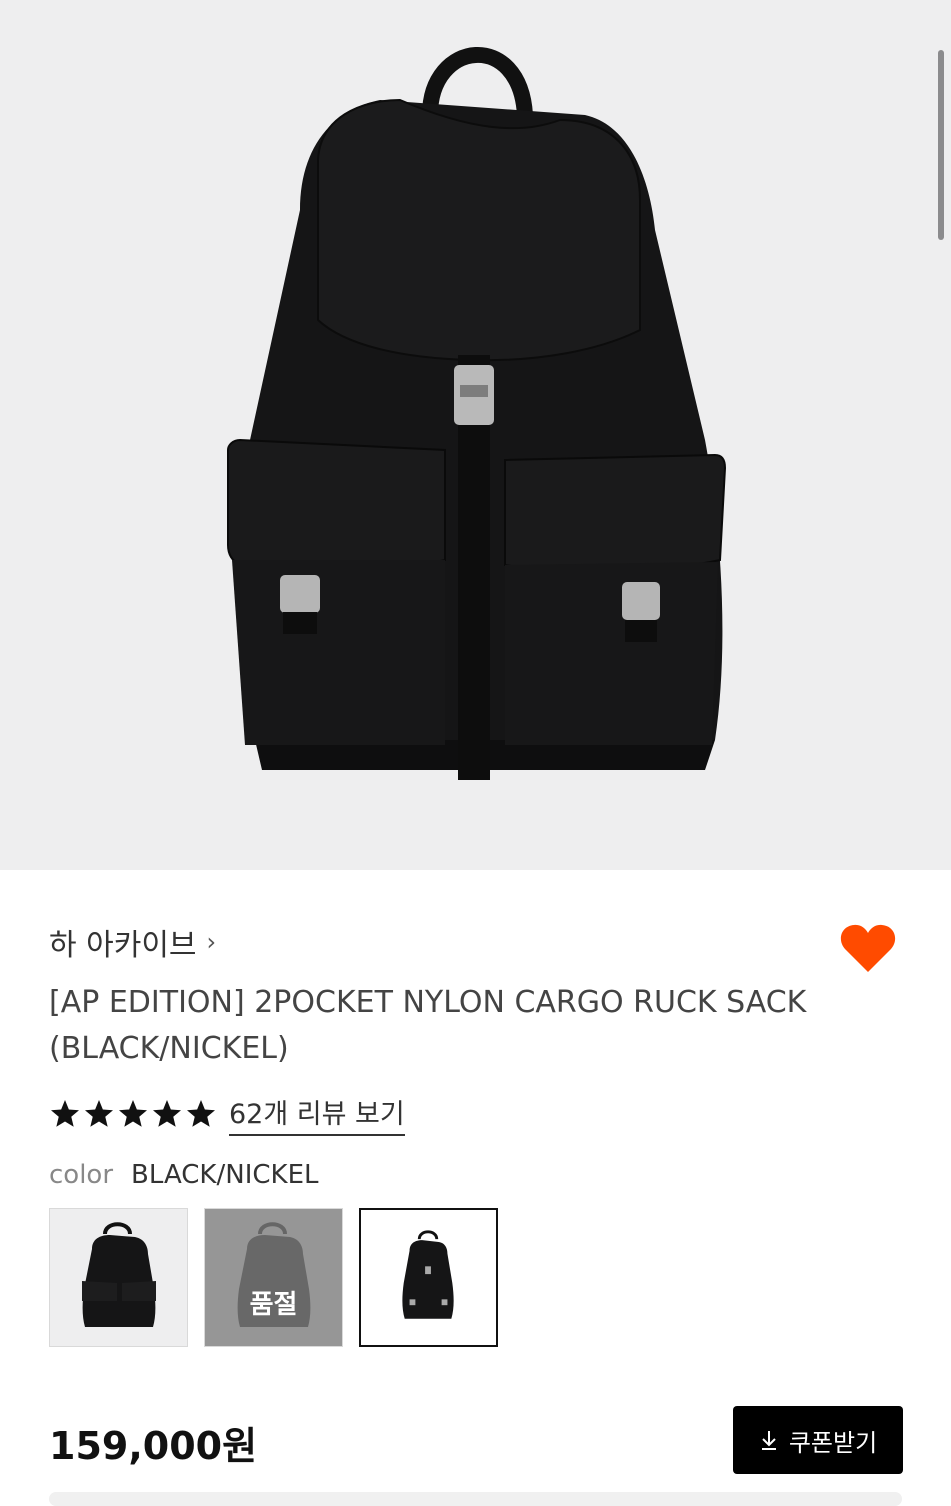 This screenshot has height=1506, width=951. I want to click on star-rating, so click(133, 1114).